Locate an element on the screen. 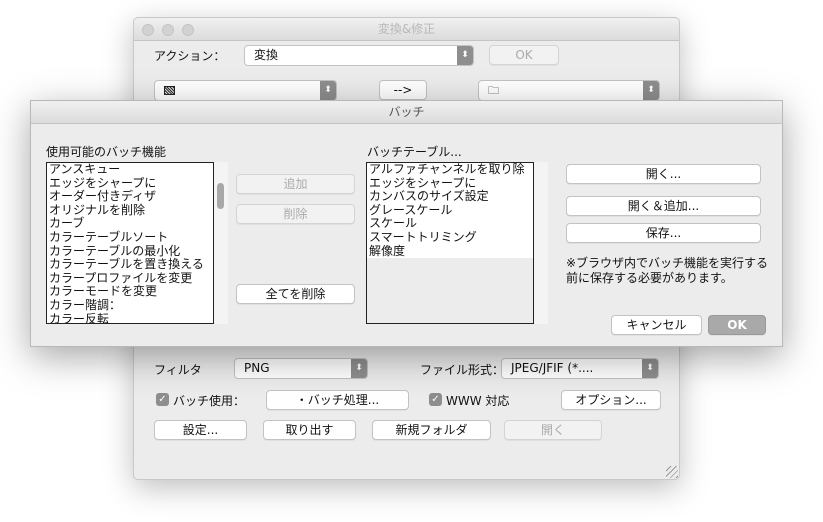 Image resolution: width=823 pixels, height=522 pixels. use-batch-checkbox: ✓ is located at coordinates (162, 399).